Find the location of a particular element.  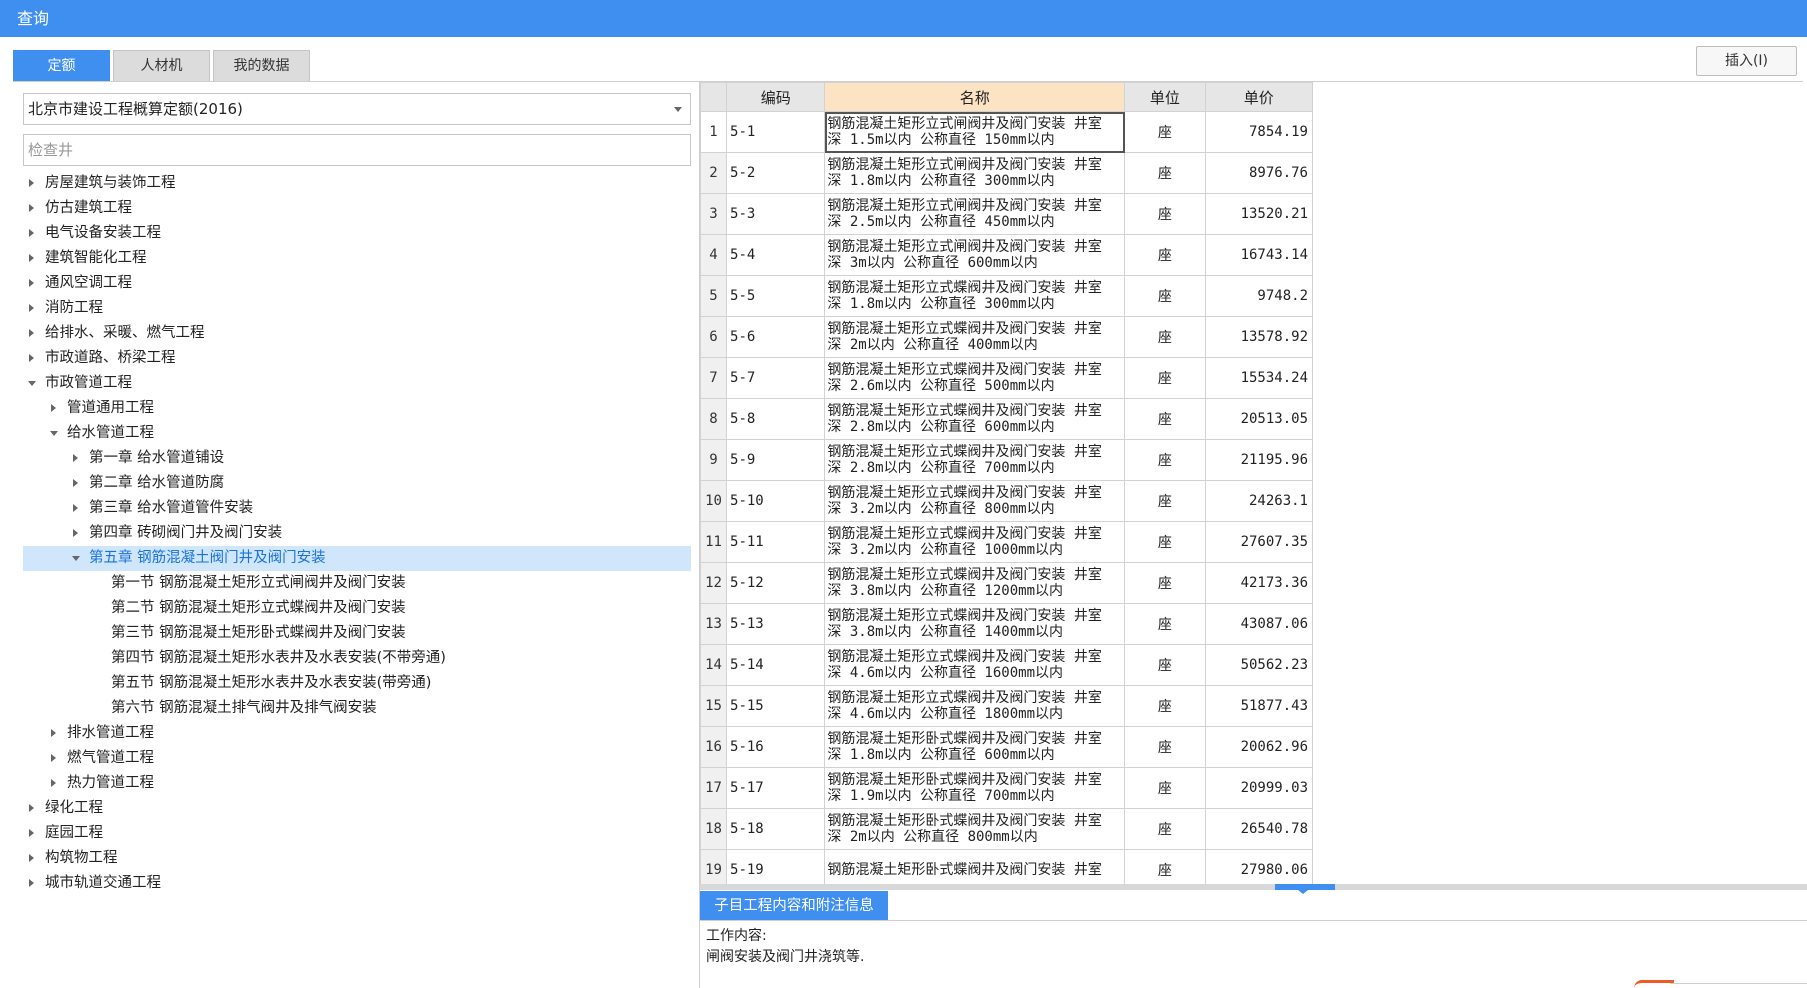

tree-node: 给排水、采暖、燃气工程 is located at coordinates (357, 333).